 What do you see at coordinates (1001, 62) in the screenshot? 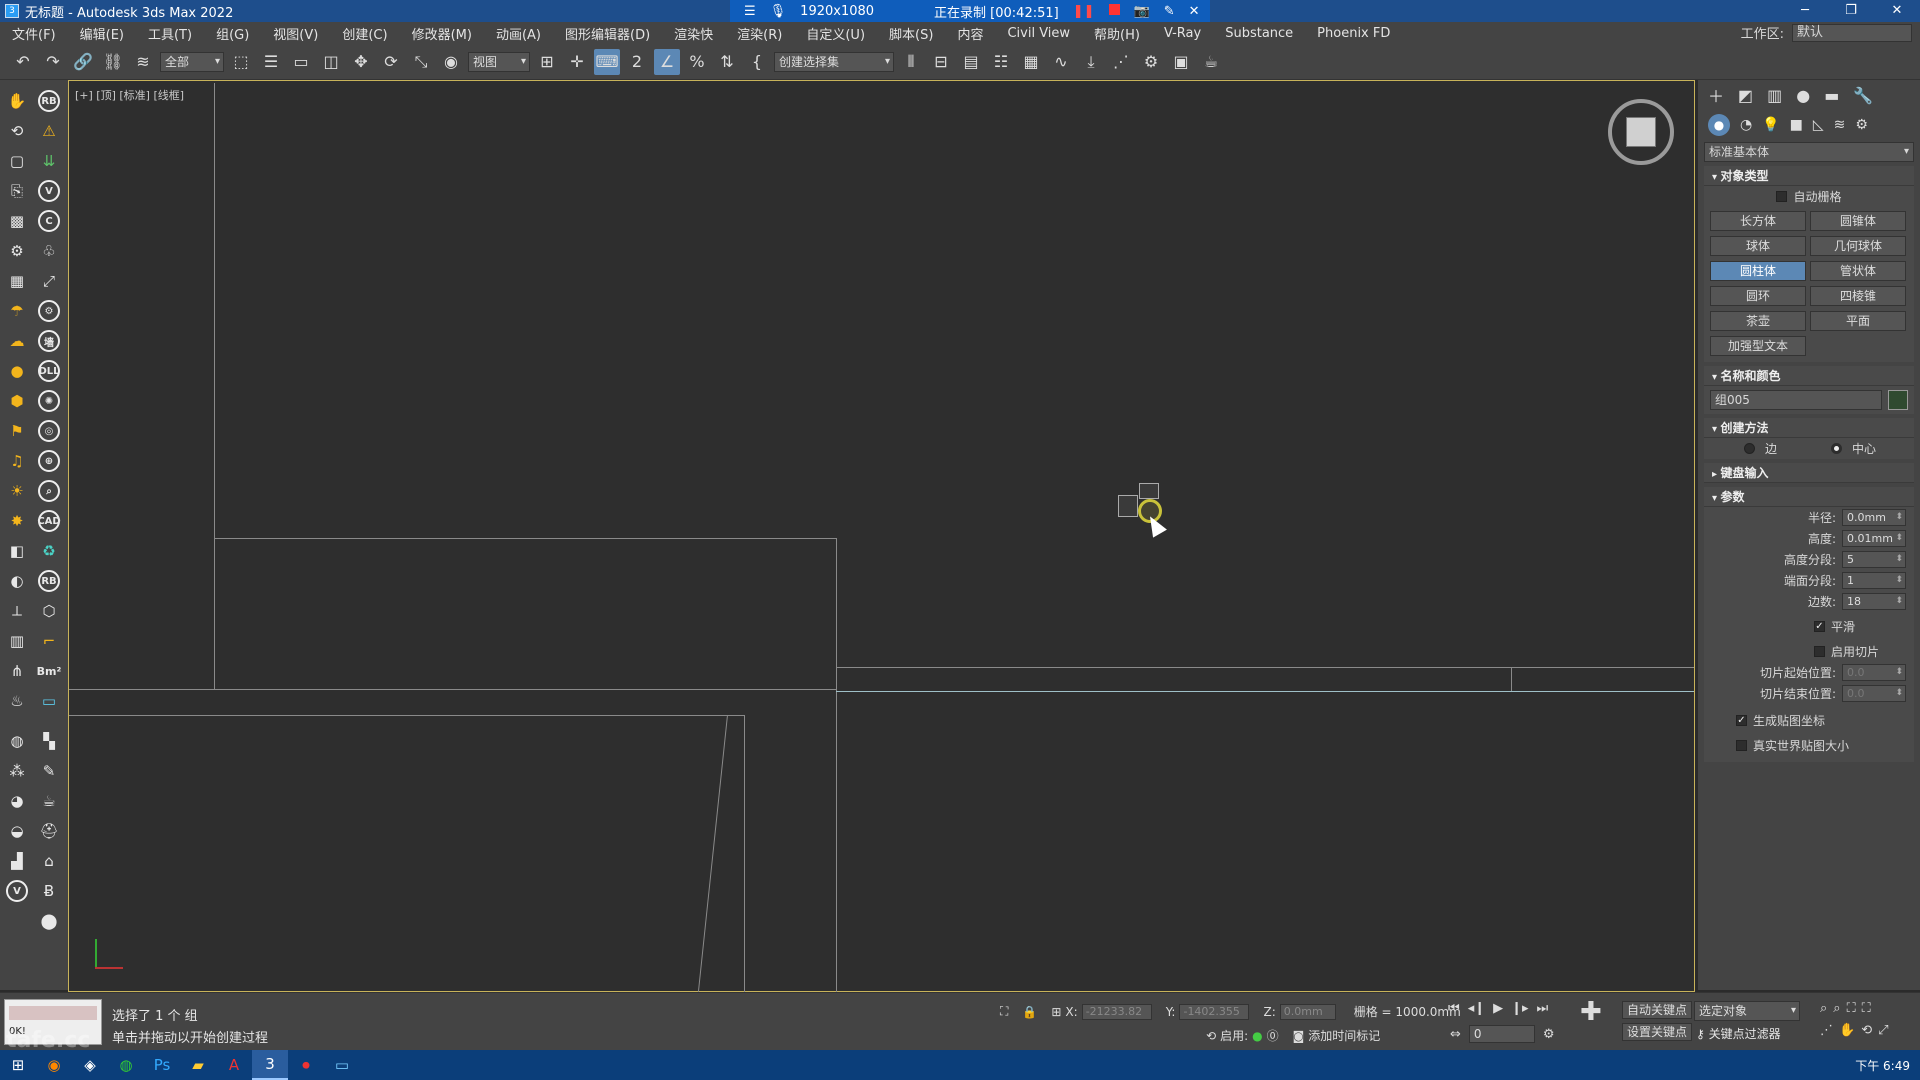
I see `layer-explorer-icon: ☷` at bounding box center [1001, 62].